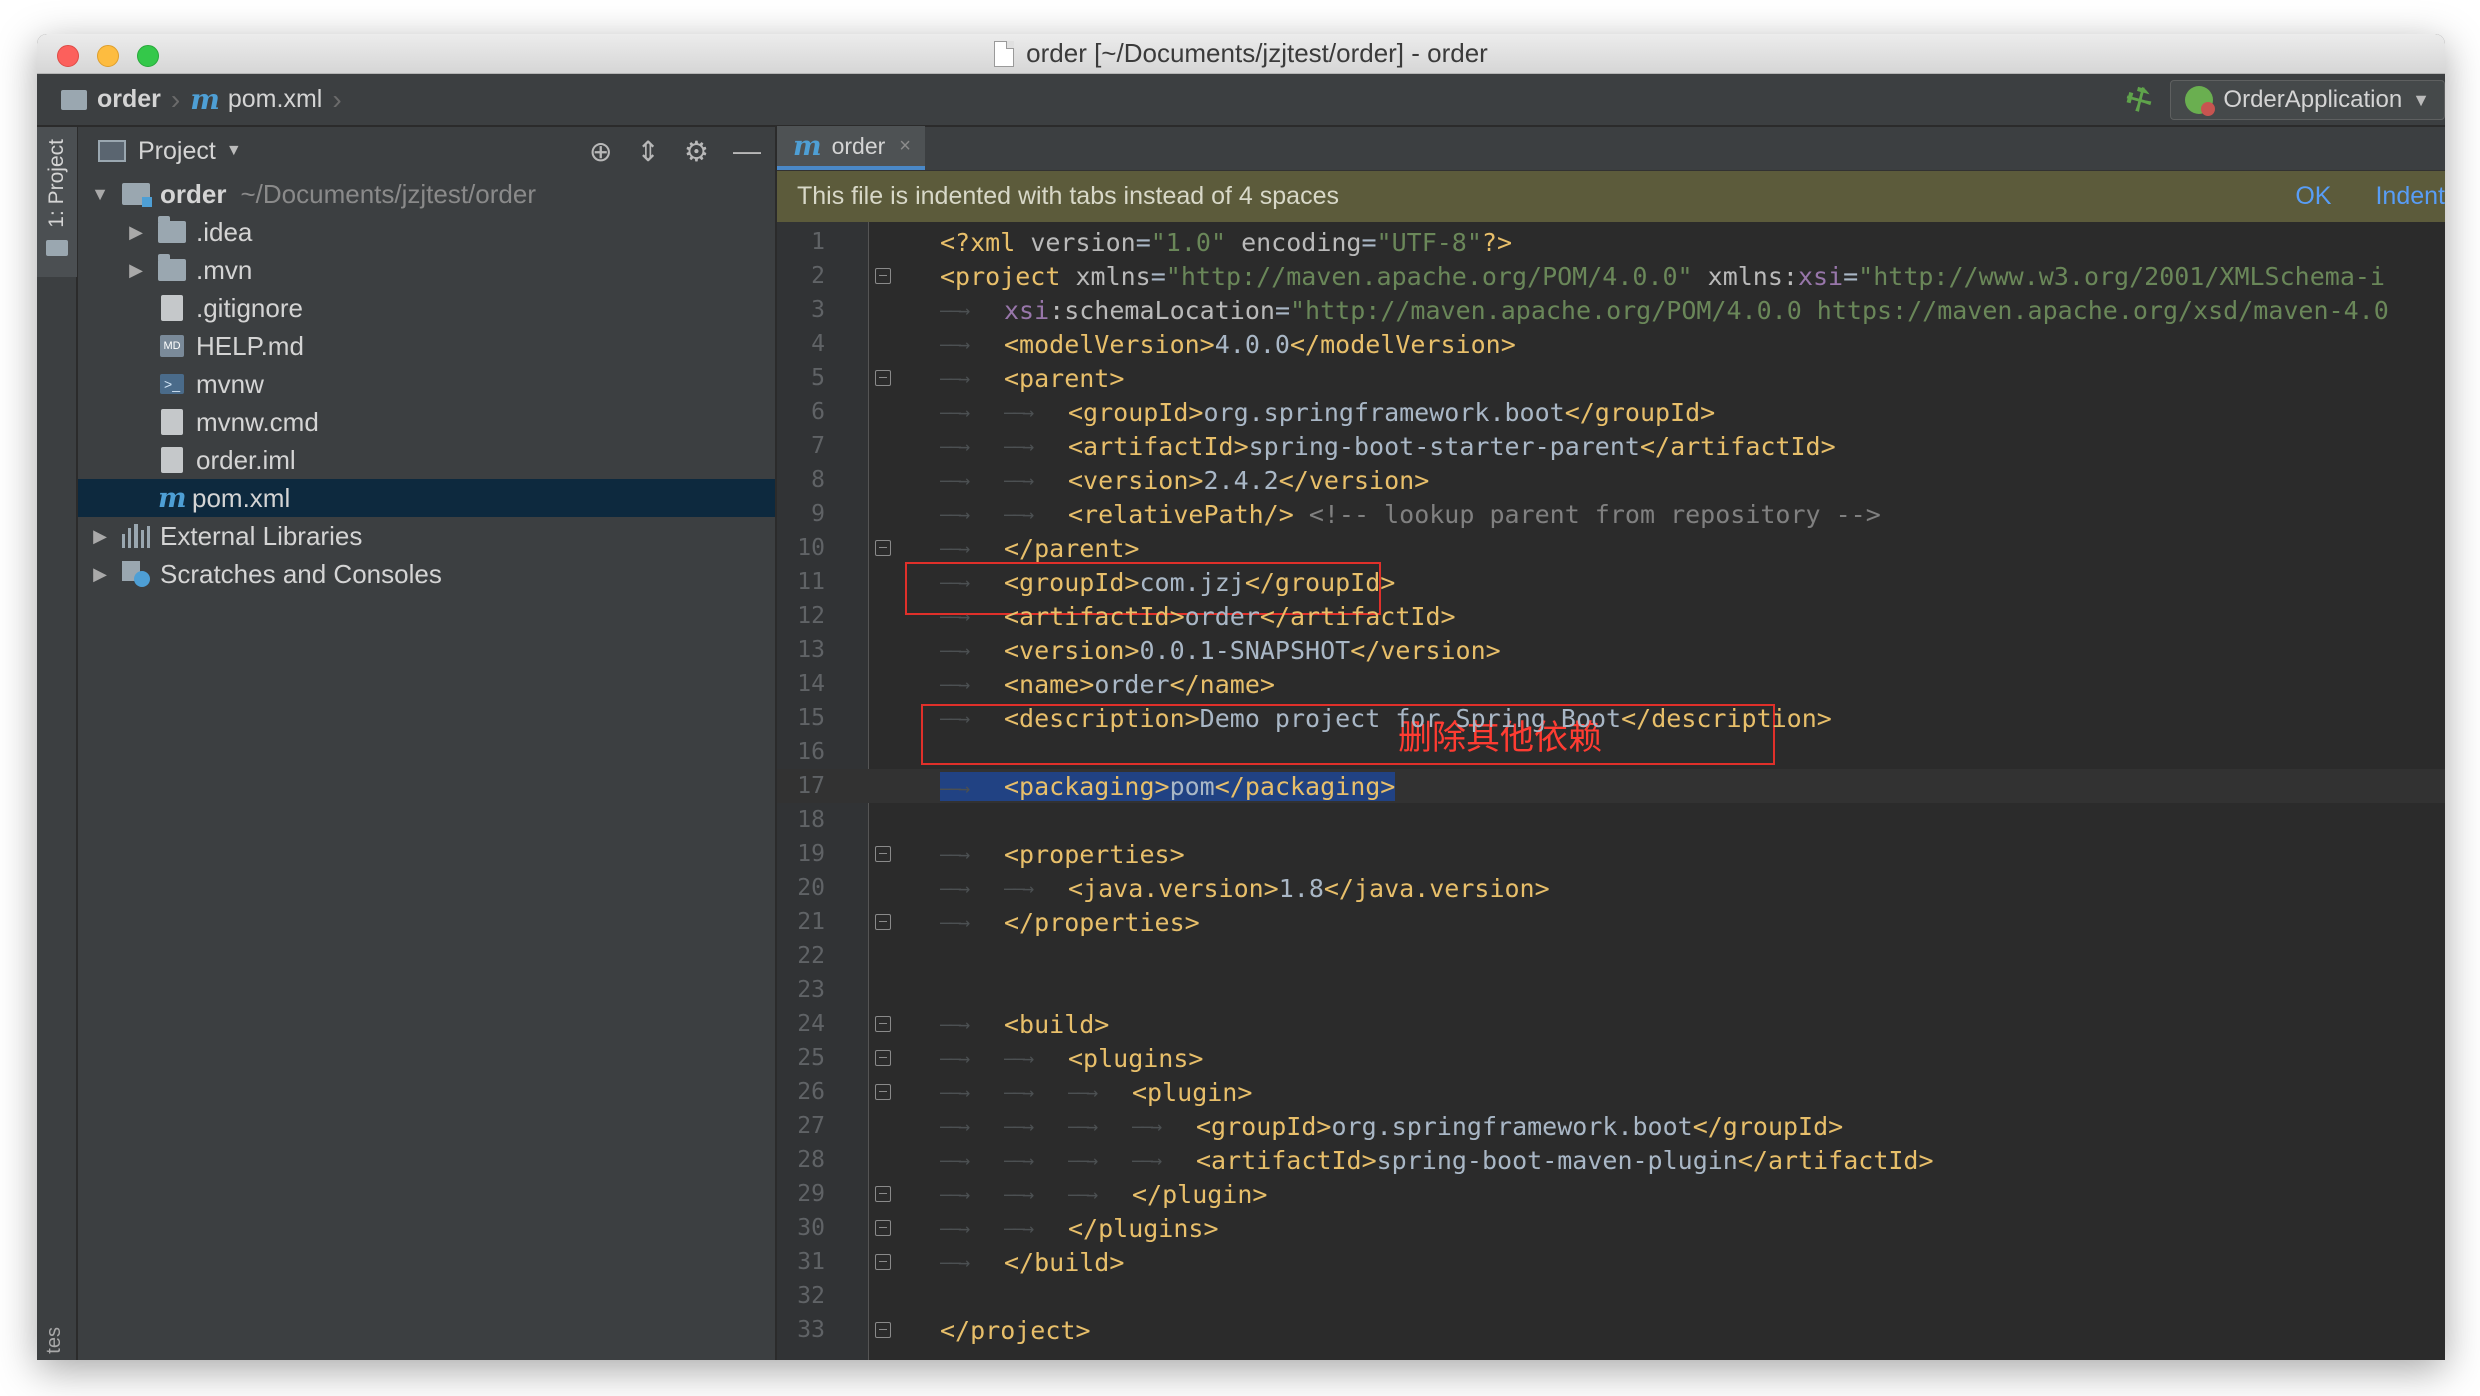  I want to click on favorites-tool-tab: tes, so click(54, 1340).